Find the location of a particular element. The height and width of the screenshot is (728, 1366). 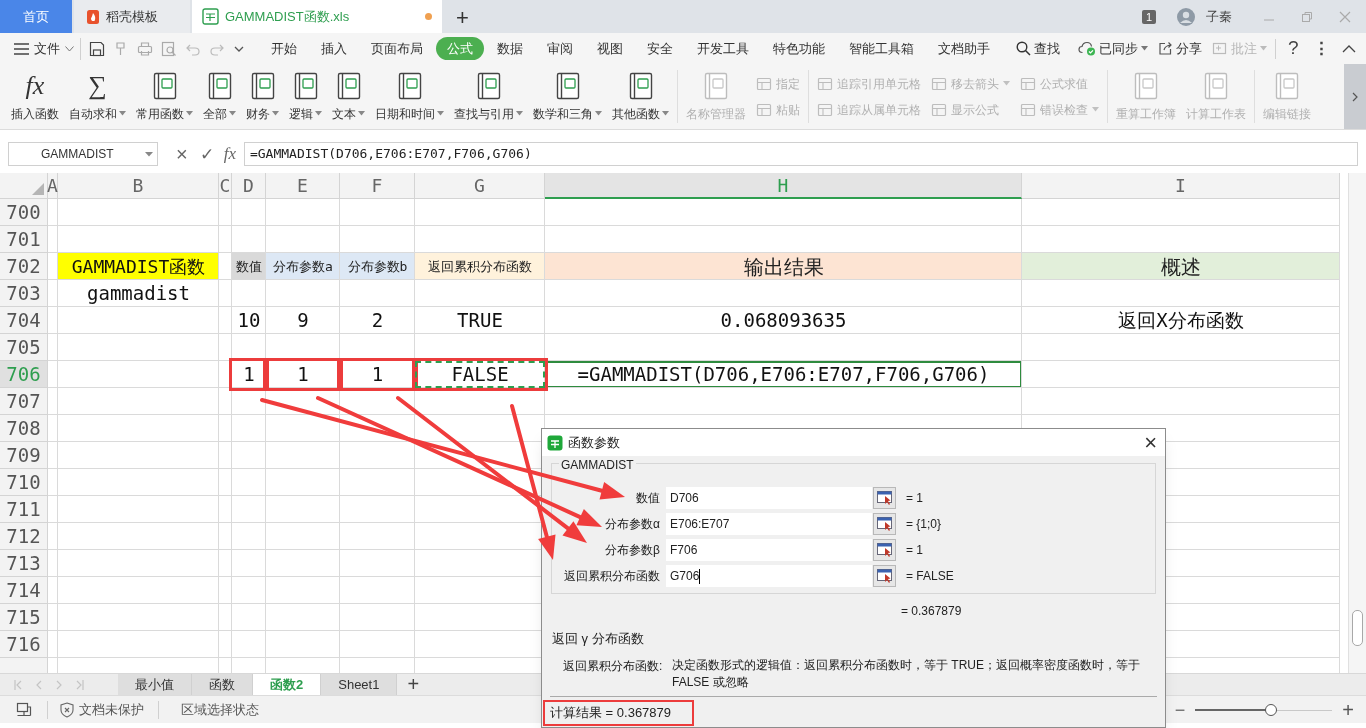

ribbon-button: 全部 is located at coordinates (219, 96).